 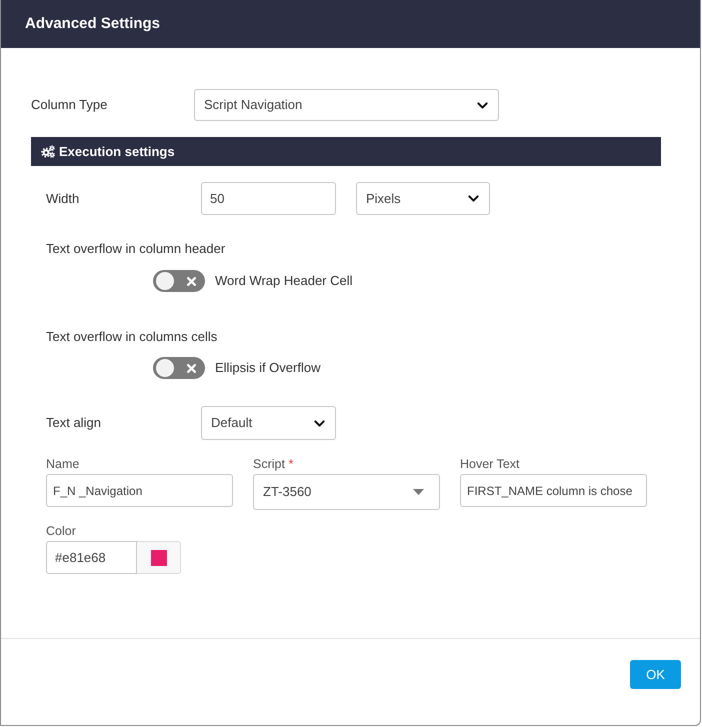 What do you see at coordinates (117, 151) in the screenshot?
I see `section-title: Execution settings` at bounding box center [117, 151].